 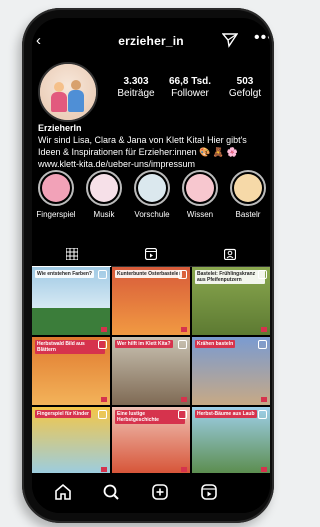 What do you see at coordinates (71, 441) in the screenshot?
I see `post-tile: Fingerspiel für Kinder` at bounding box center [71, 441].